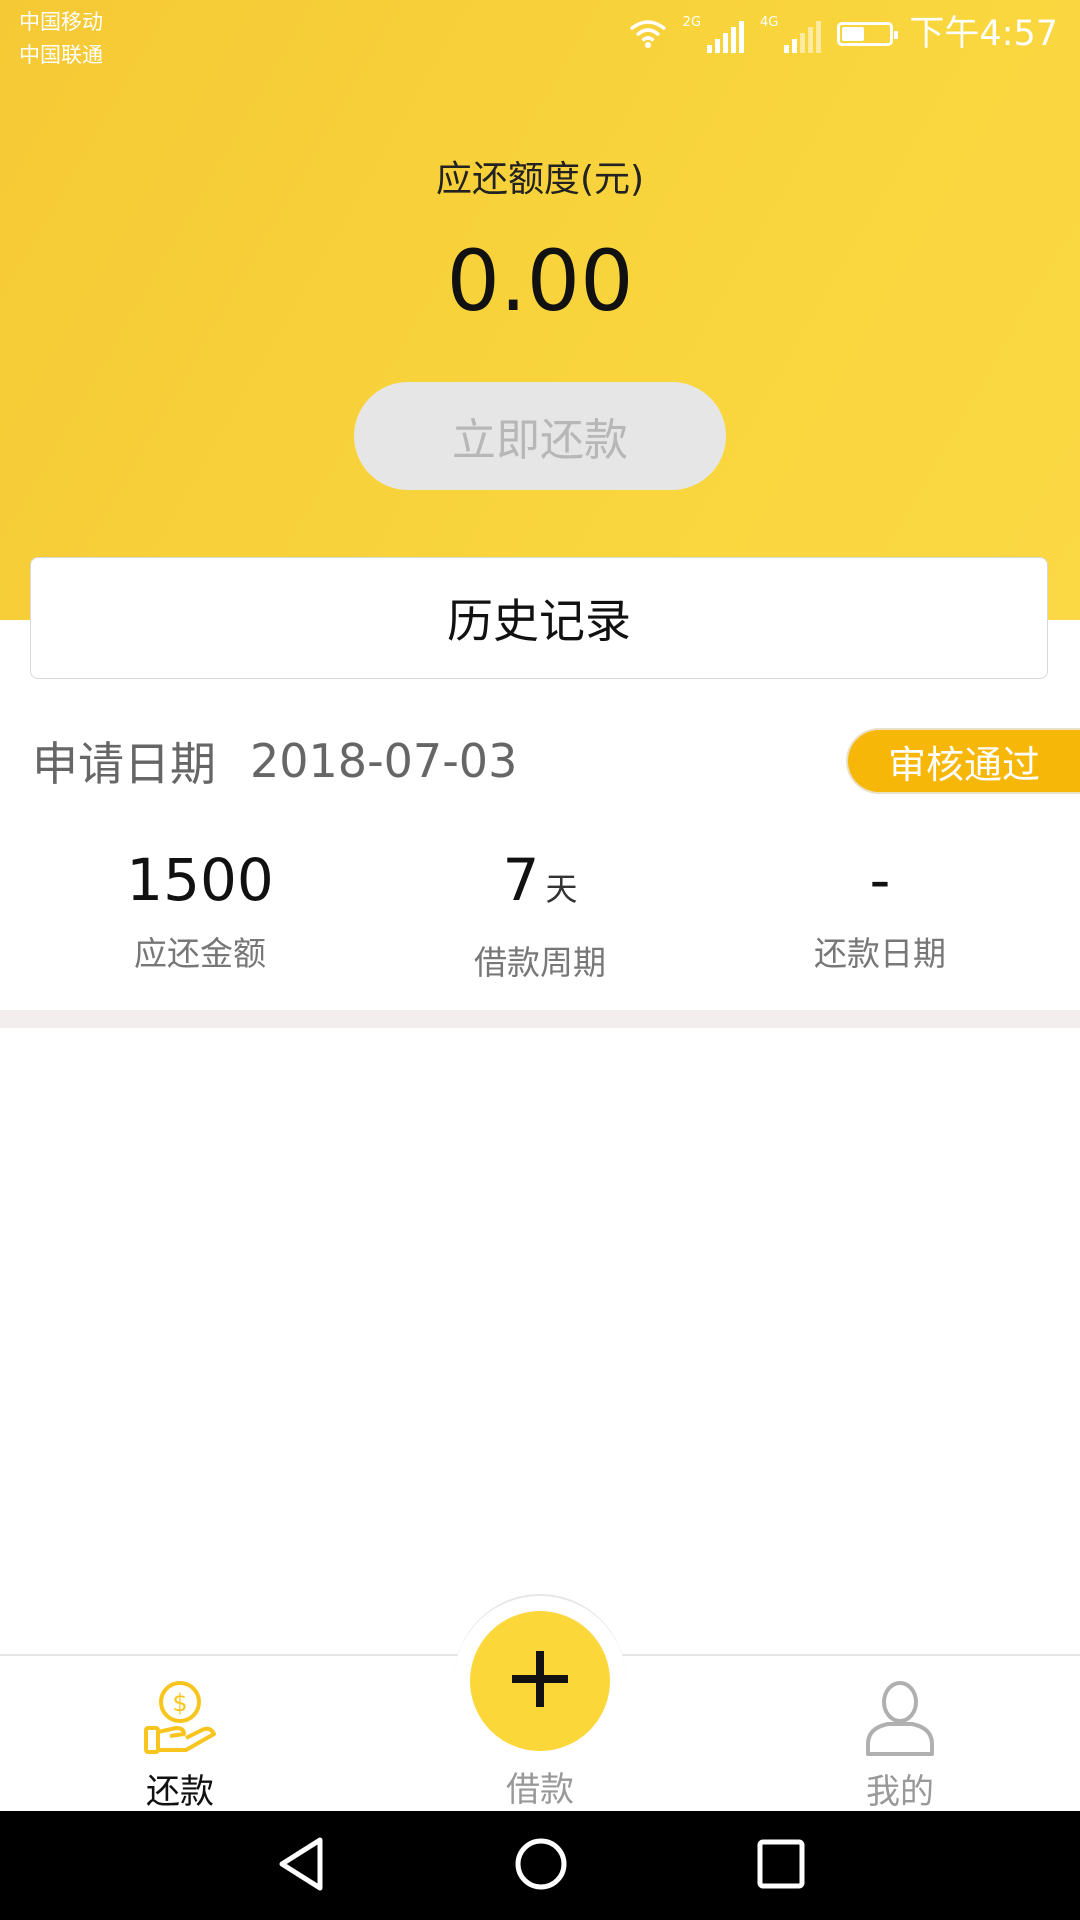  I want to click on user-icon, so click(900, 1720).